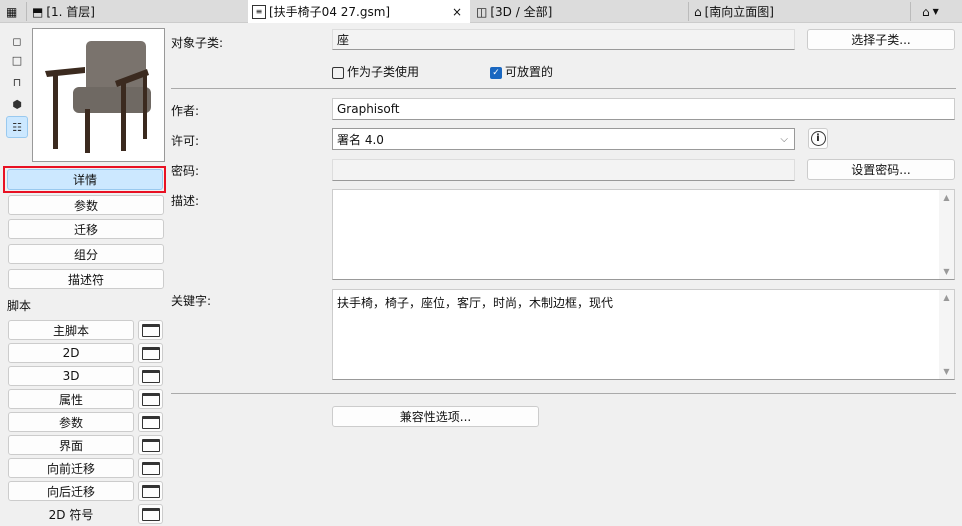 The height and width of the screenshot is (526, 962). Describe the element at coordinates (496, 72) in the screenshot. I see `checkmark-icon: ✓` at that location.